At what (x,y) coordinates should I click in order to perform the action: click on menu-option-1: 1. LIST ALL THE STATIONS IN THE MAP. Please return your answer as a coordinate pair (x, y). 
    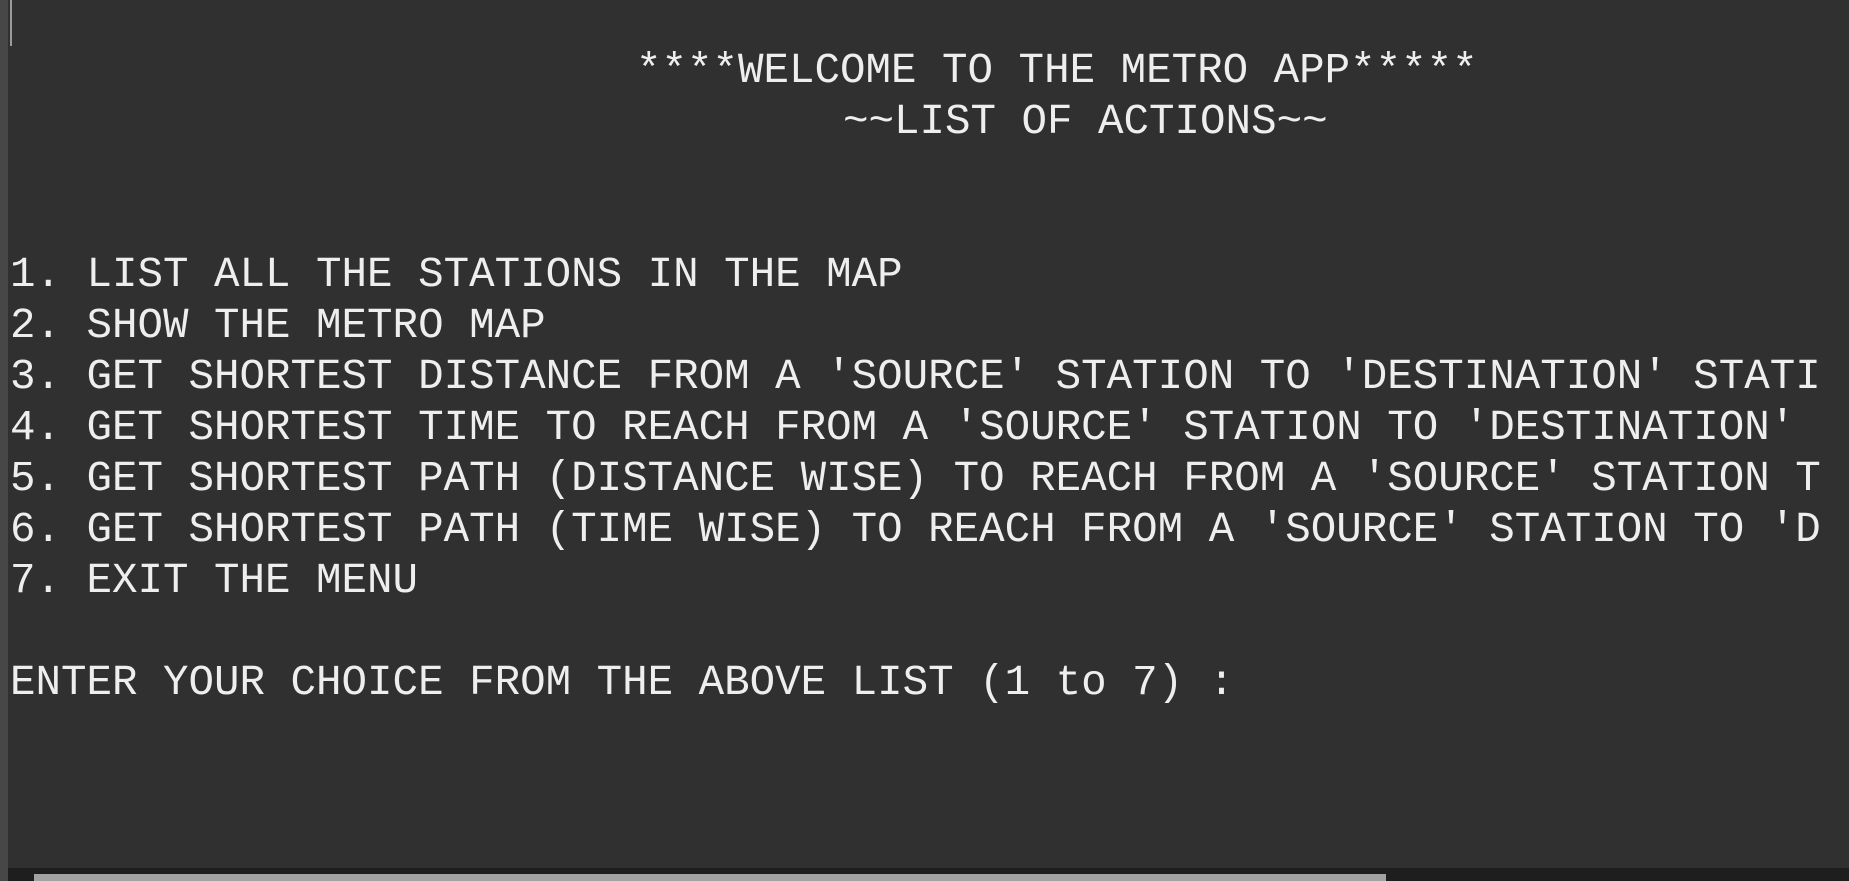
    Looking at the image, I should click on (456, 275).